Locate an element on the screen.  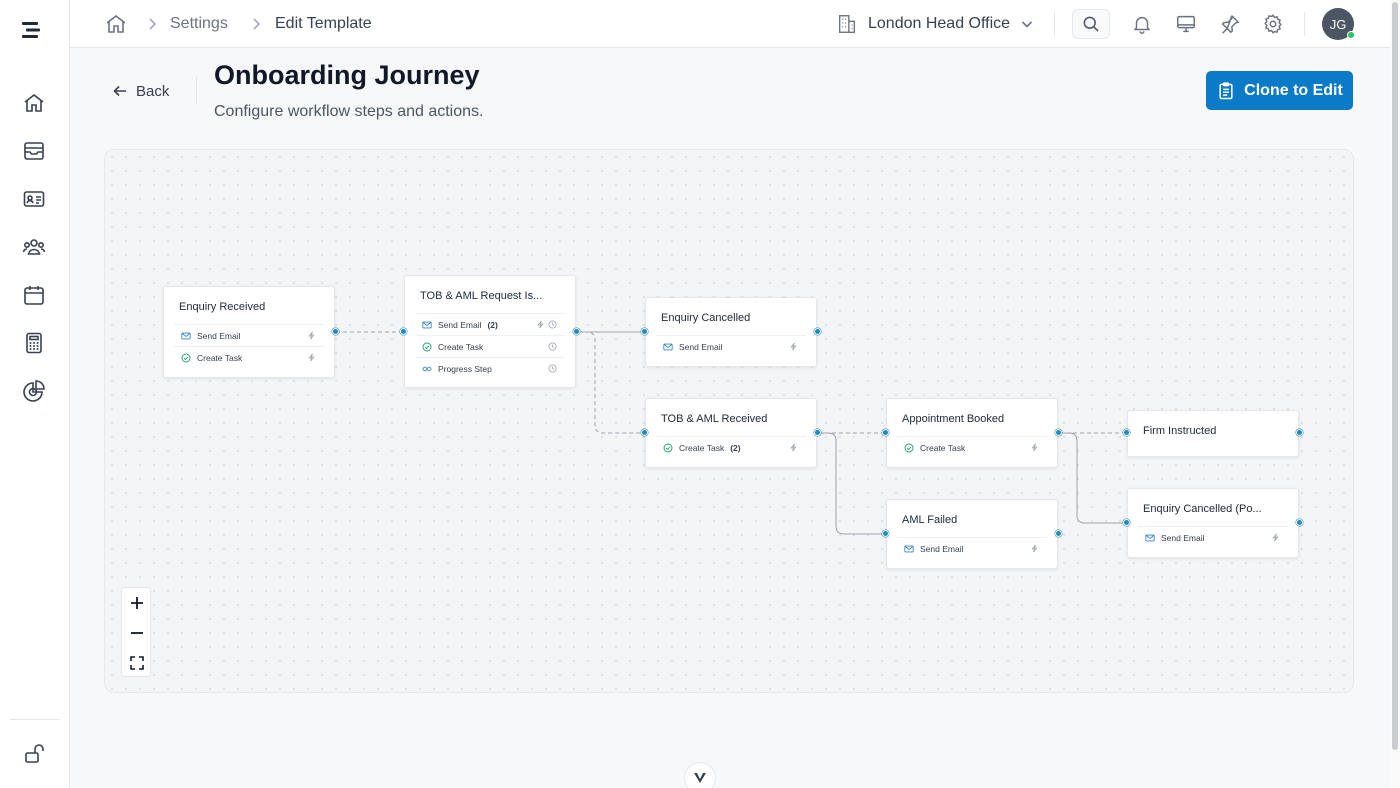
workflow-node-appointment-booked: Appointment Booked Create Task is located at coordinates (972, 433).